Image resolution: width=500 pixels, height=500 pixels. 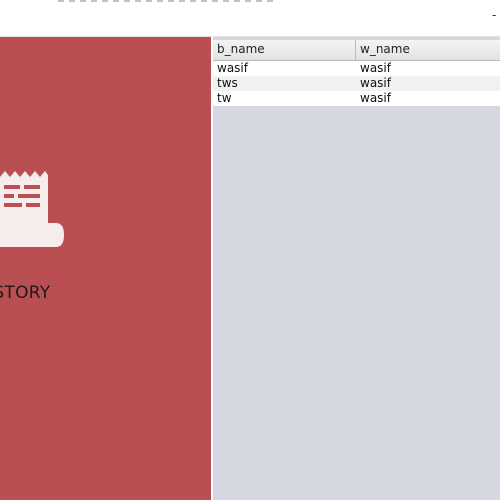 I want to click on cell-b-name: tws, so click(x=284, y=83).